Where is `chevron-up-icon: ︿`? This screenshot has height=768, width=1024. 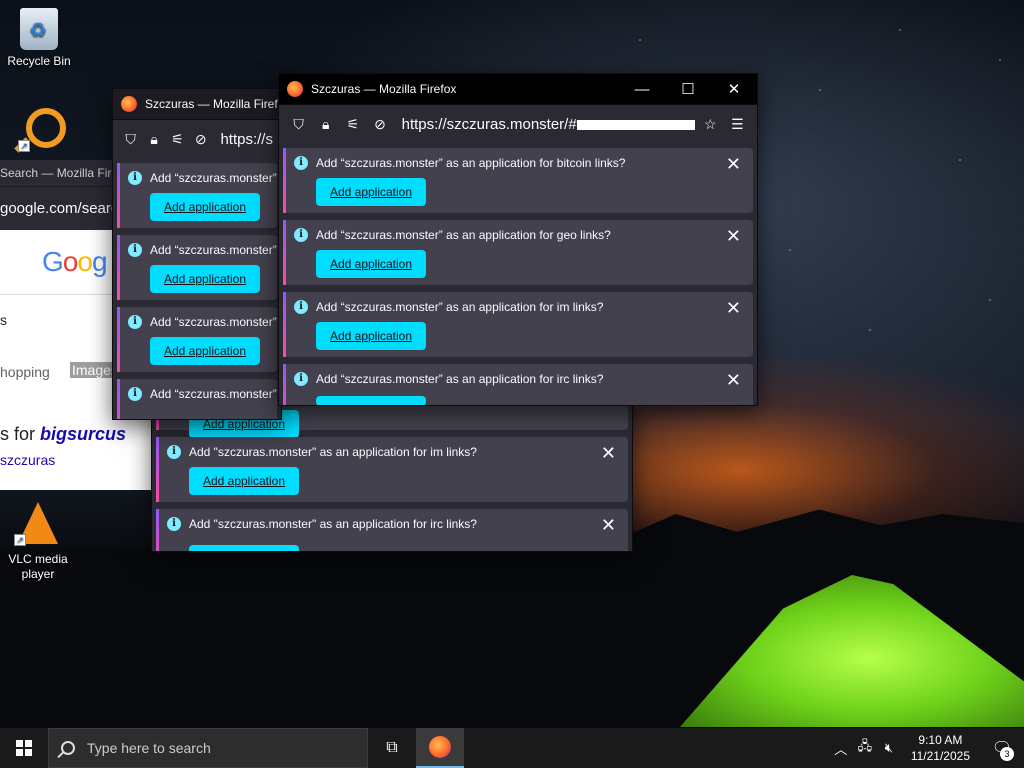
chevron-up-icon: ︿ is located at coordinates (841, 748).